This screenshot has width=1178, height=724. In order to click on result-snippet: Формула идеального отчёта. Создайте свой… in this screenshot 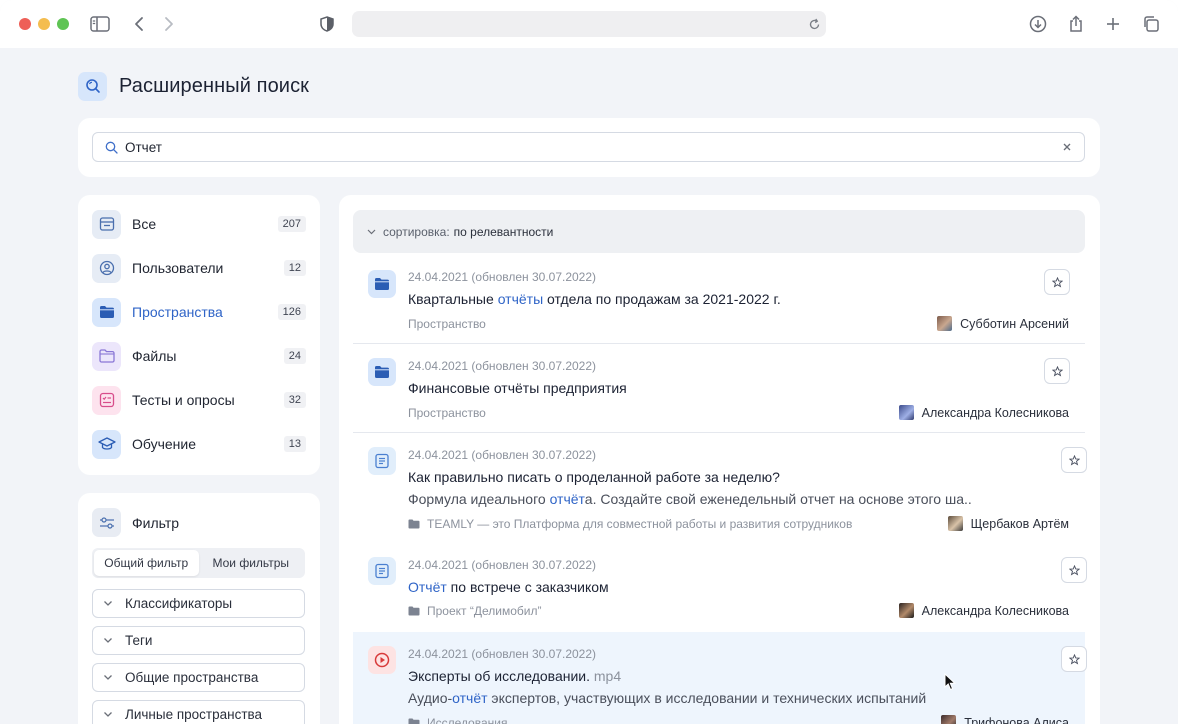, I will do `click(690, 499)`.